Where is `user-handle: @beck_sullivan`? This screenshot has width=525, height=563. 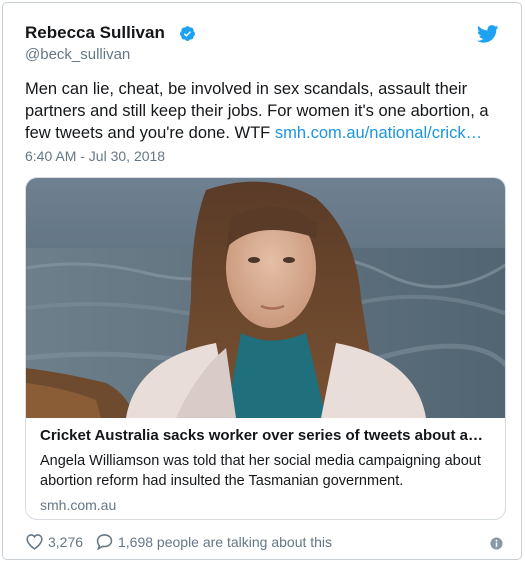
user-handle: @beck_sullivan is located at coordinates (77, 54).